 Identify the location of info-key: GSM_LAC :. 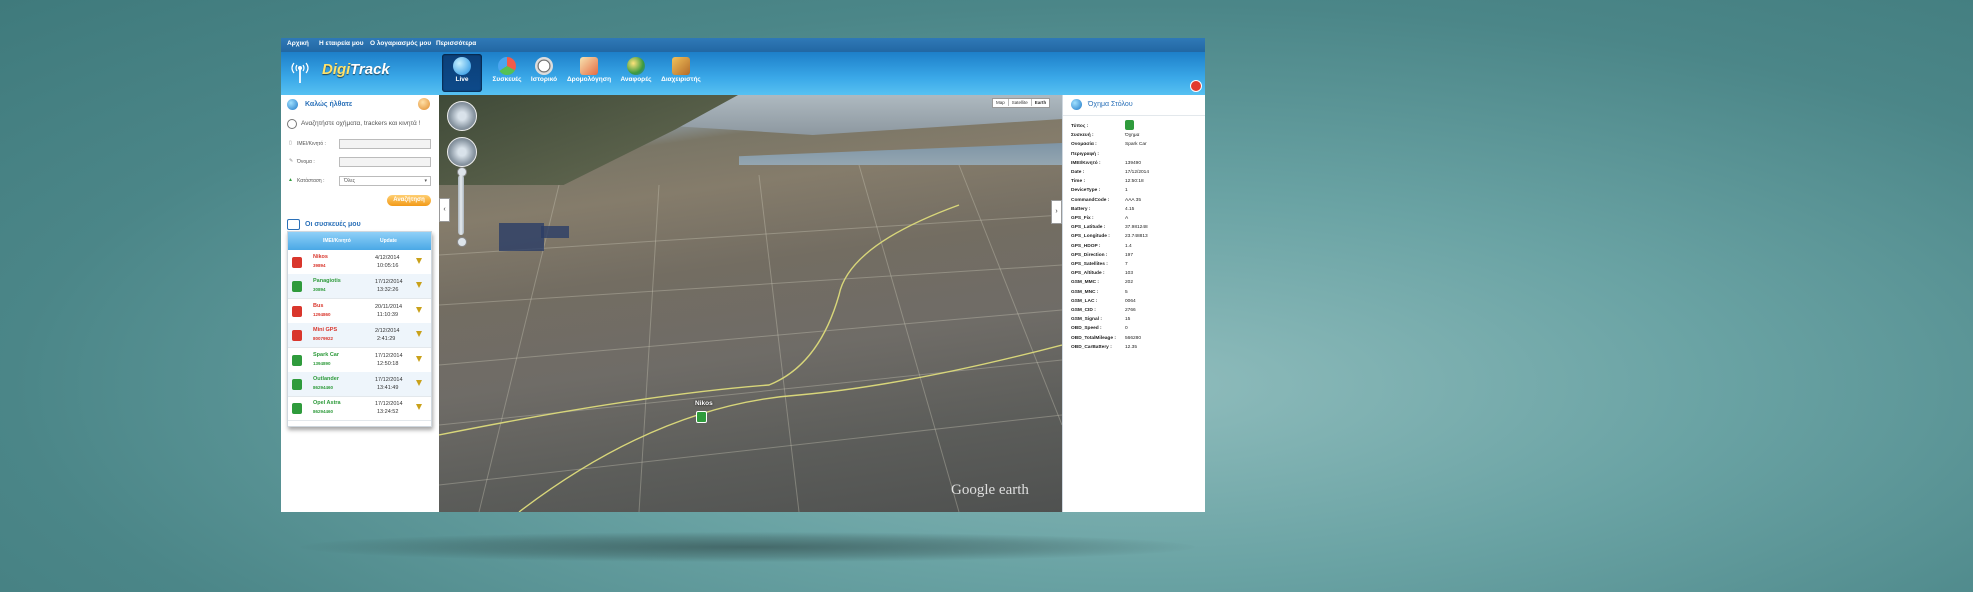
(1084, 301).